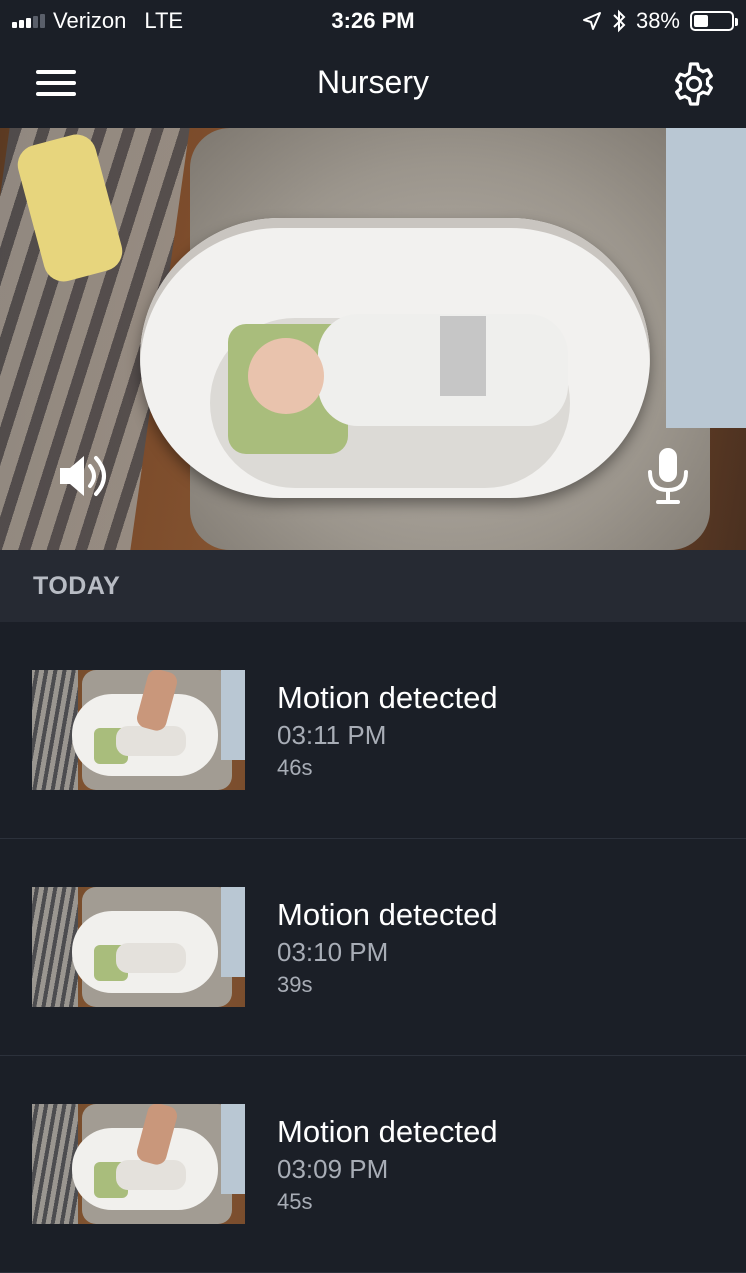 This screenshot has height=1273, width=746. Describe the element at coordinates (286, 376) in the screenshot. I see `camera-scene-baby` at that location.